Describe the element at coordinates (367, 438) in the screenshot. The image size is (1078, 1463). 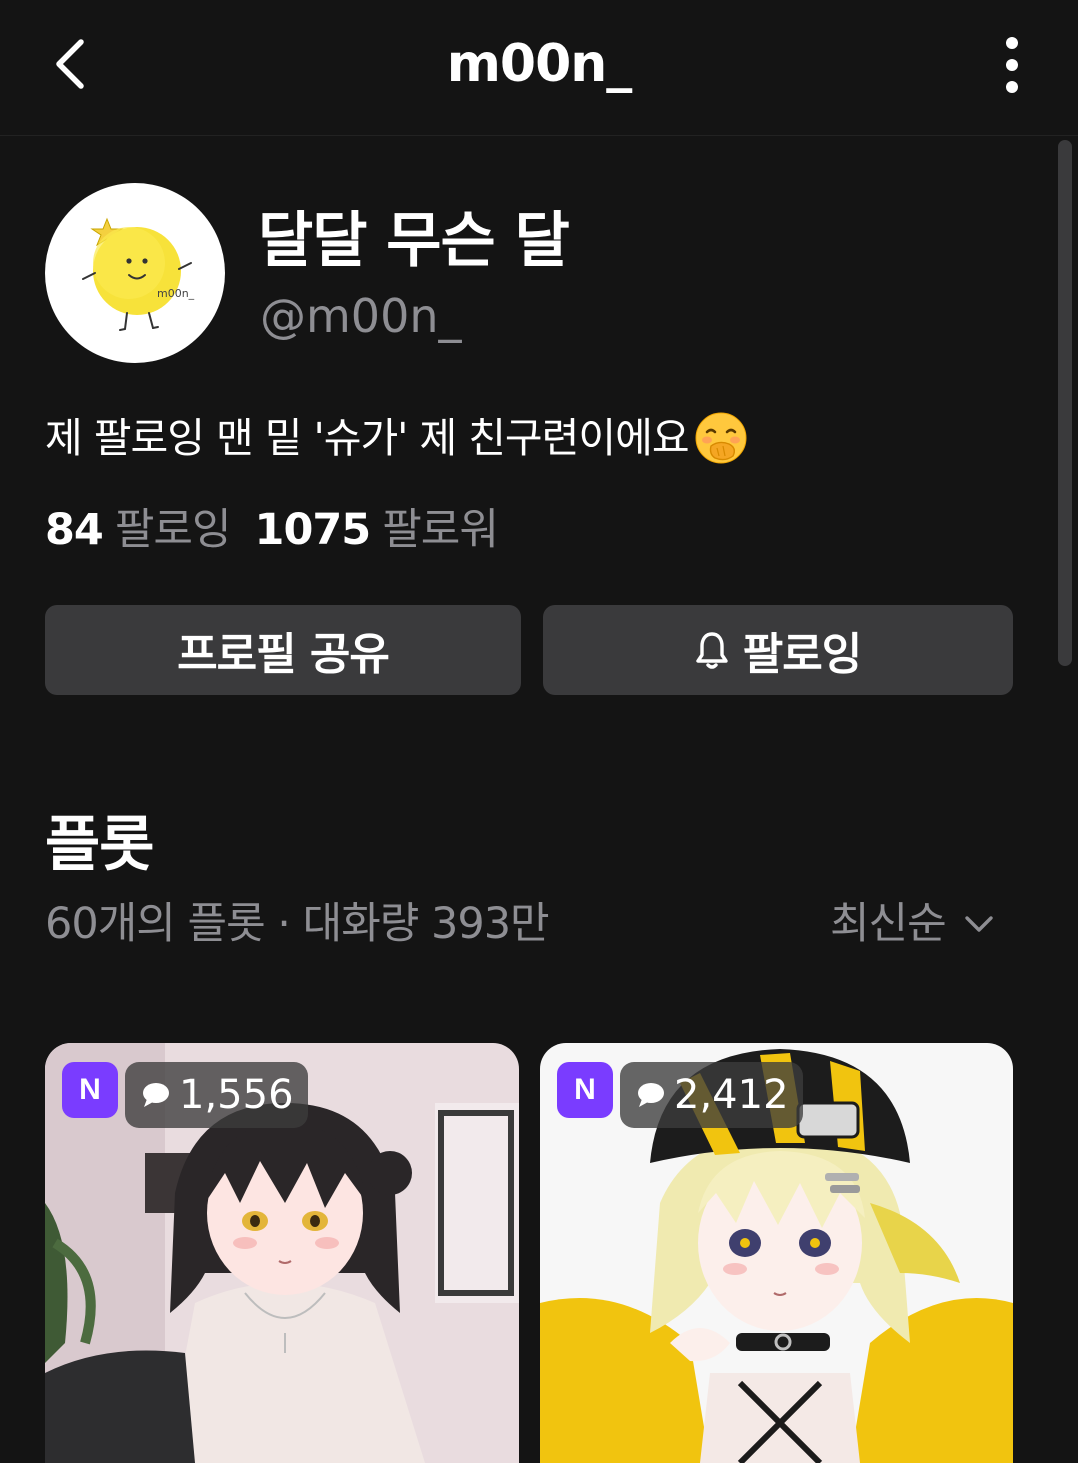
I see `bio-text: 제 팔로잉 맨 밑 '슈가' 제 친구련이에요` at that location.